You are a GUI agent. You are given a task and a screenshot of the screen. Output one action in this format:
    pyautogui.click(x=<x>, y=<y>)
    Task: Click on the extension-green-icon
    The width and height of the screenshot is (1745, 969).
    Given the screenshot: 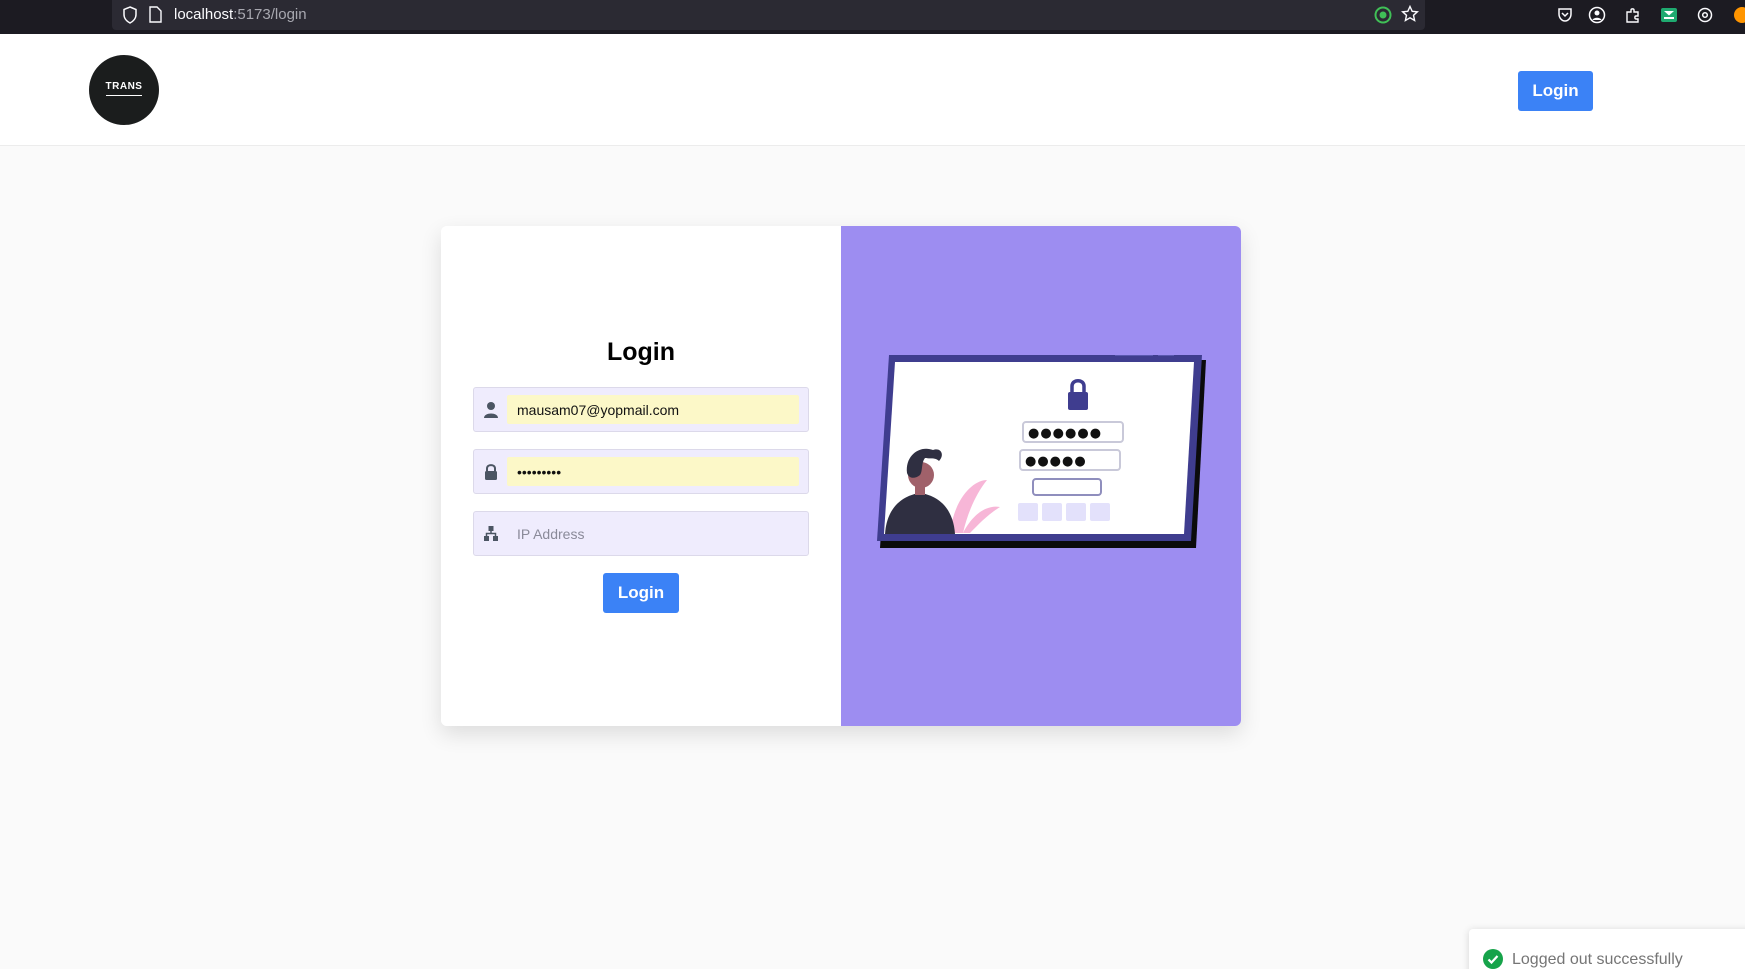 What is the action you would take?
    pyautogui.click(x=1383, y=15)
    